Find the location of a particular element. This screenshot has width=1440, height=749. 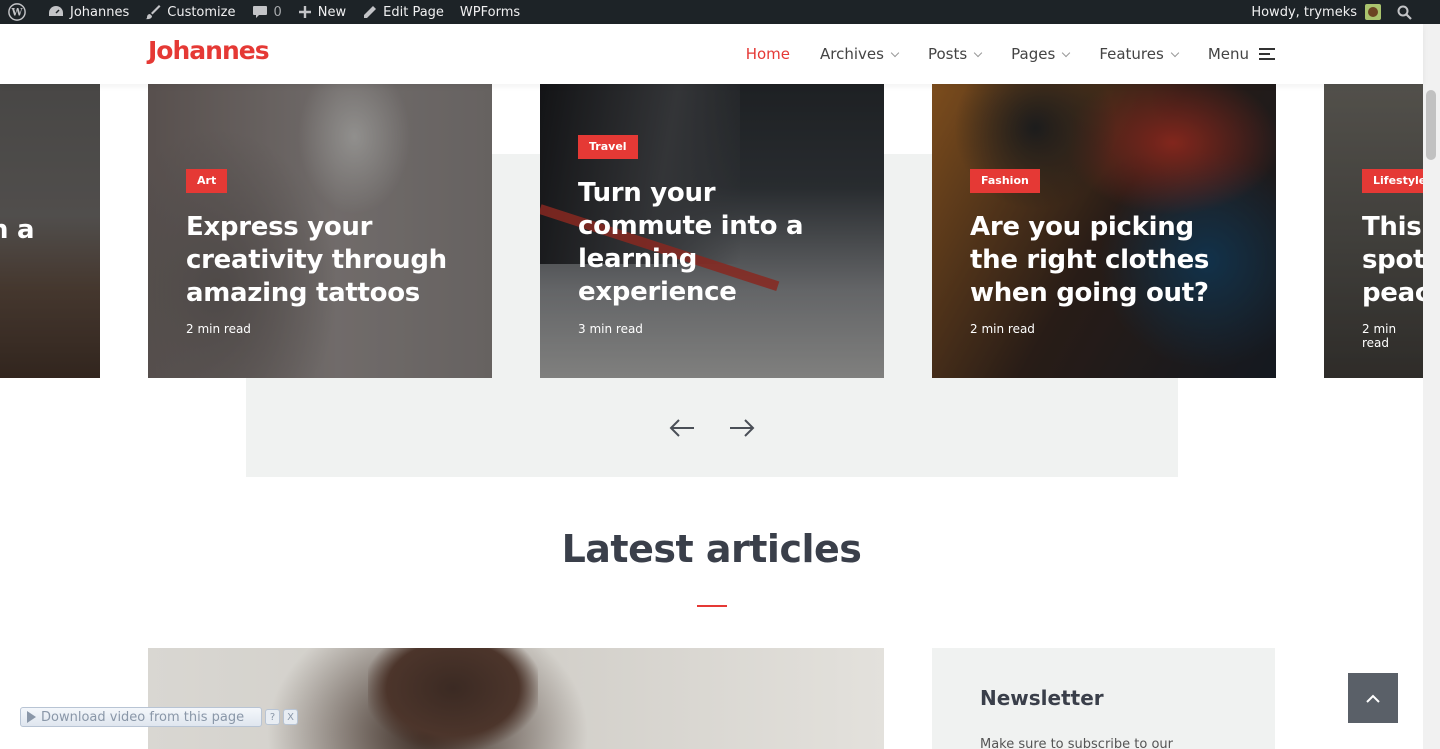

slide-title-line: This is located at coordinates (1392, 227).